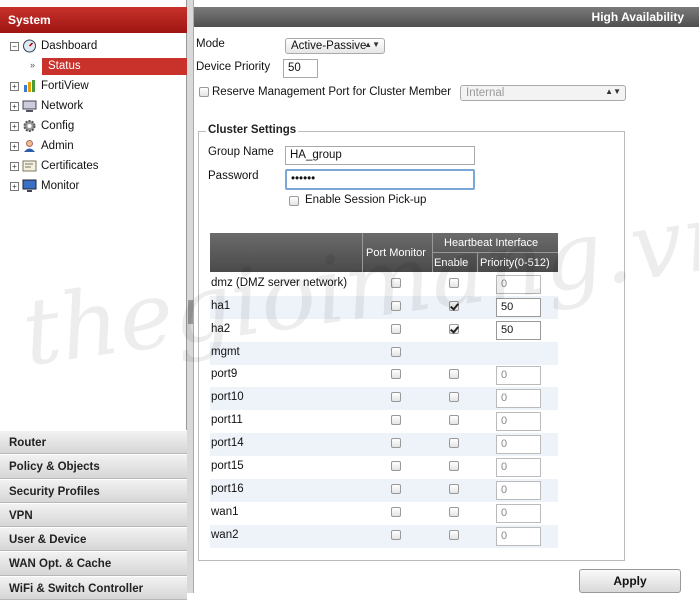 The image size is (699, 601). I want to click on sidebar-item-label: Config, so click(58, 126).